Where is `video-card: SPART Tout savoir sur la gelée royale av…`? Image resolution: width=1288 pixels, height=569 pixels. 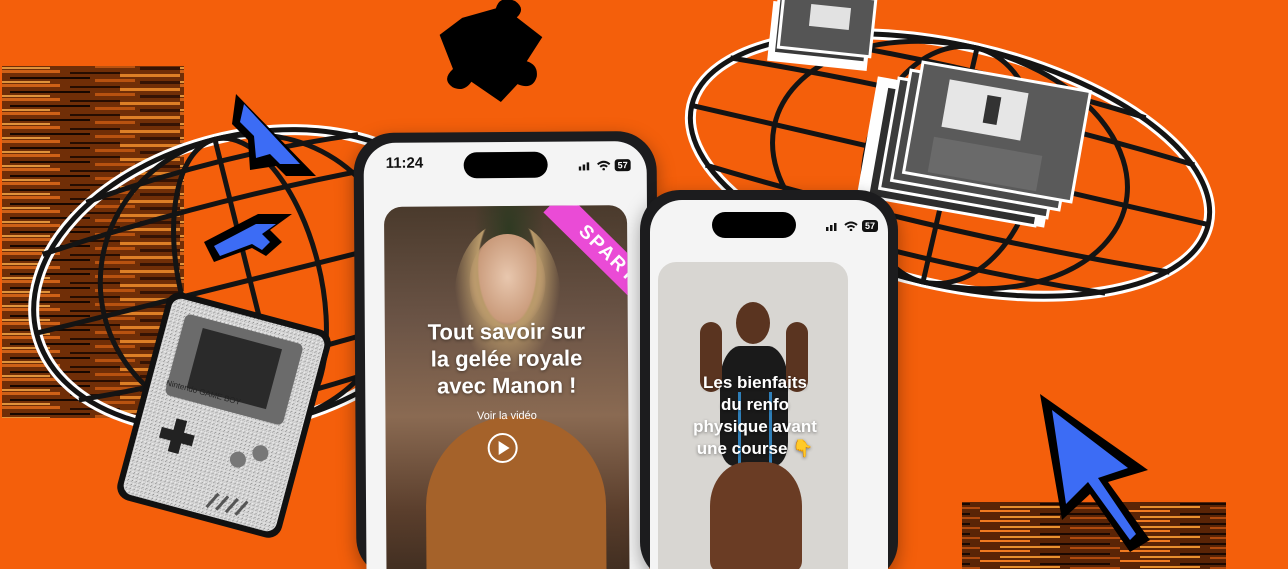
video-card: SPART Tout savoir sur la gelée royale av… is located at coordinates (506, 387).